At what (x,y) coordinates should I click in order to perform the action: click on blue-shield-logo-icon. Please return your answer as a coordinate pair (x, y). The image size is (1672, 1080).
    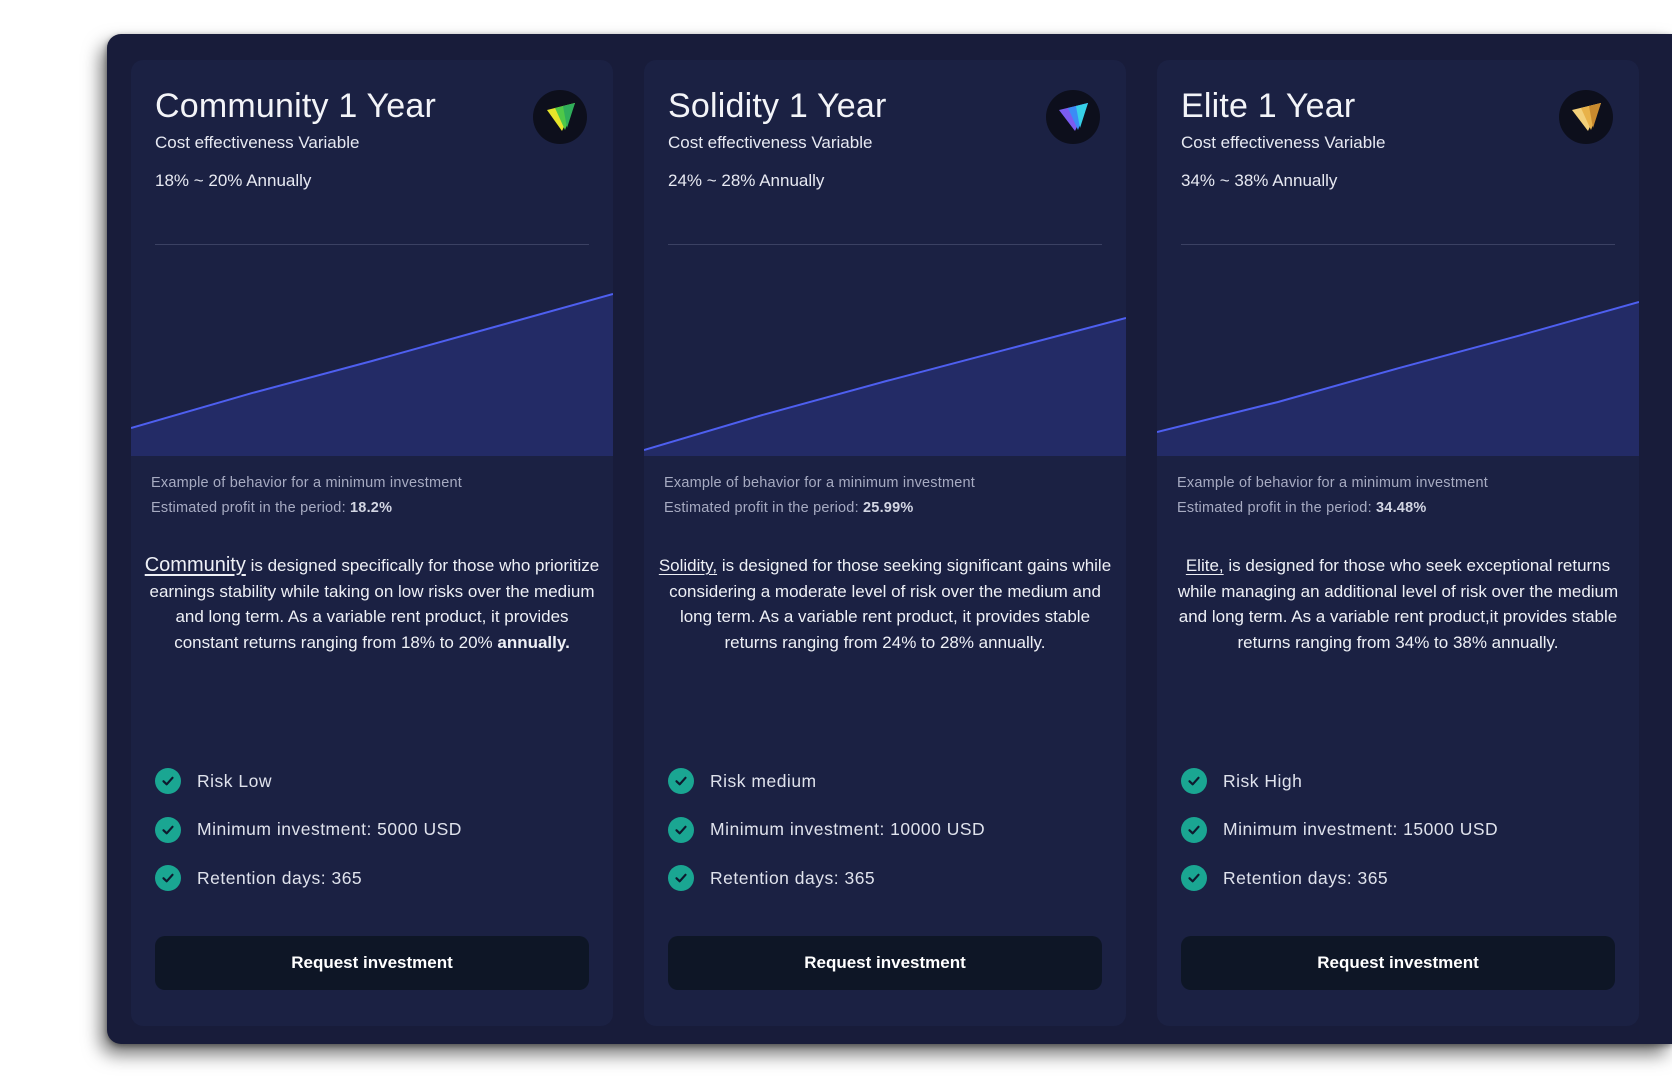
    Looking at the image, I should click on (1073, 117).